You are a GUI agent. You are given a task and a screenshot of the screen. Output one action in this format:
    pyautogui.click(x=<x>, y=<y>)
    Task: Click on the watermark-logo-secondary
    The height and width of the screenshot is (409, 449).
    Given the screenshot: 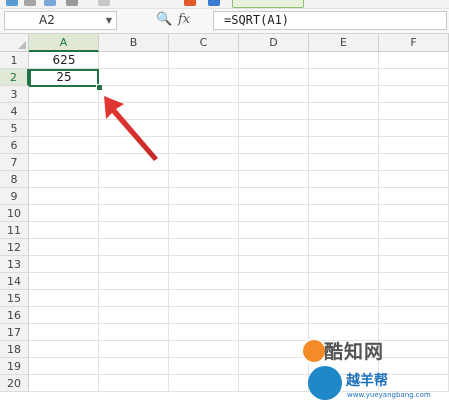 What is the action you would take?
    pyautogui.click(x=325, y=383)
    